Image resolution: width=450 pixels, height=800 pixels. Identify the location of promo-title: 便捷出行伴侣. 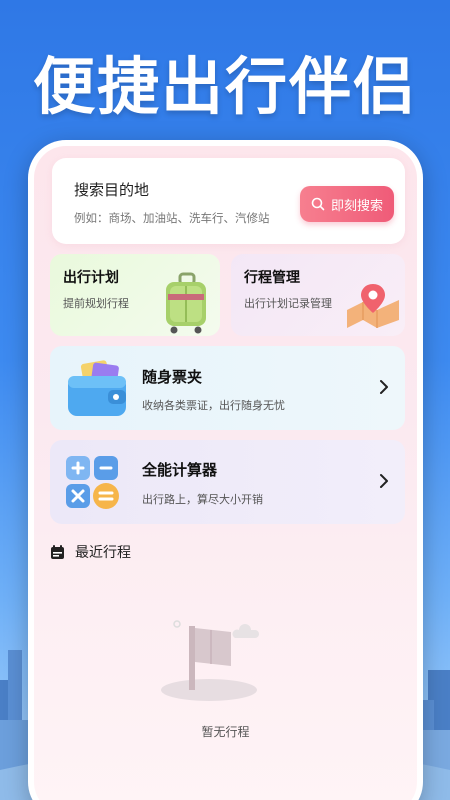
(224, 86).